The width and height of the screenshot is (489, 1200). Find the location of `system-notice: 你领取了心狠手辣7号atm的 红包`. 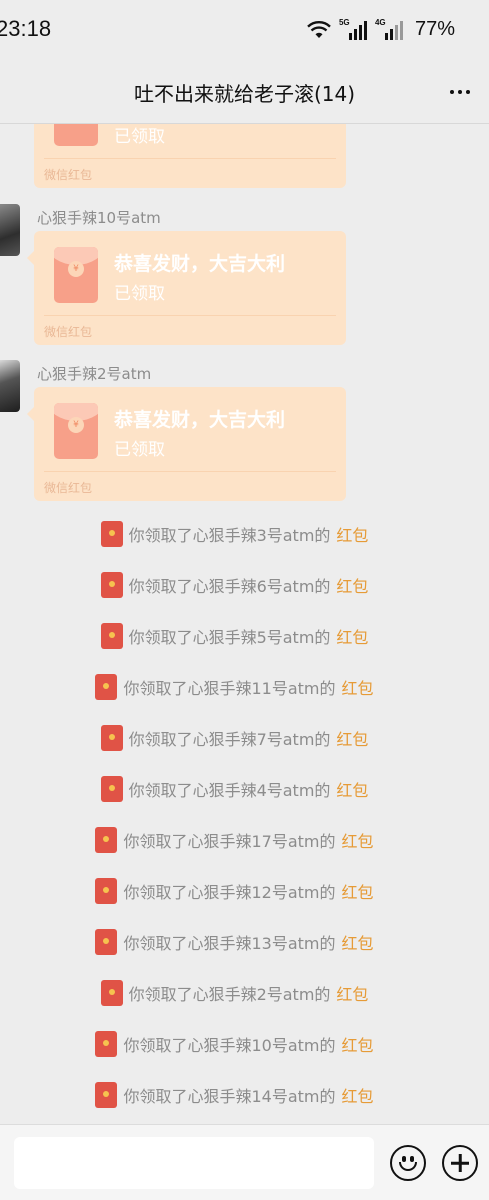

system-notice: 你领取了心狠手辣7号atm的 红包 is located at coordinates (244, 738).